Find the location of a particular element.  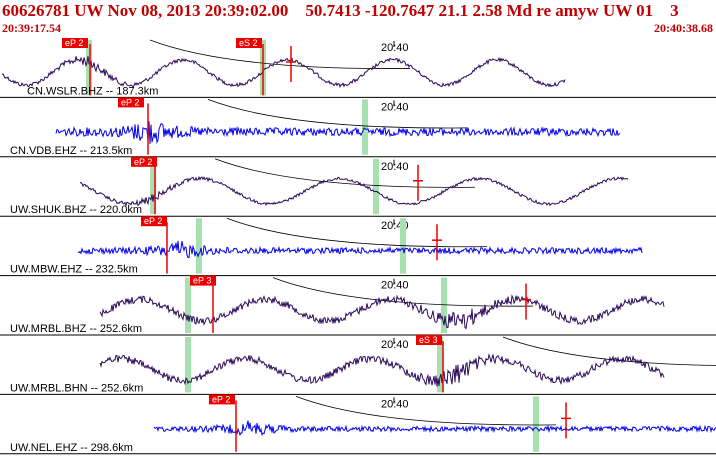

channel-label: UW.MBW.EHZ -- 232.5km is located at coordinates (74, 270).